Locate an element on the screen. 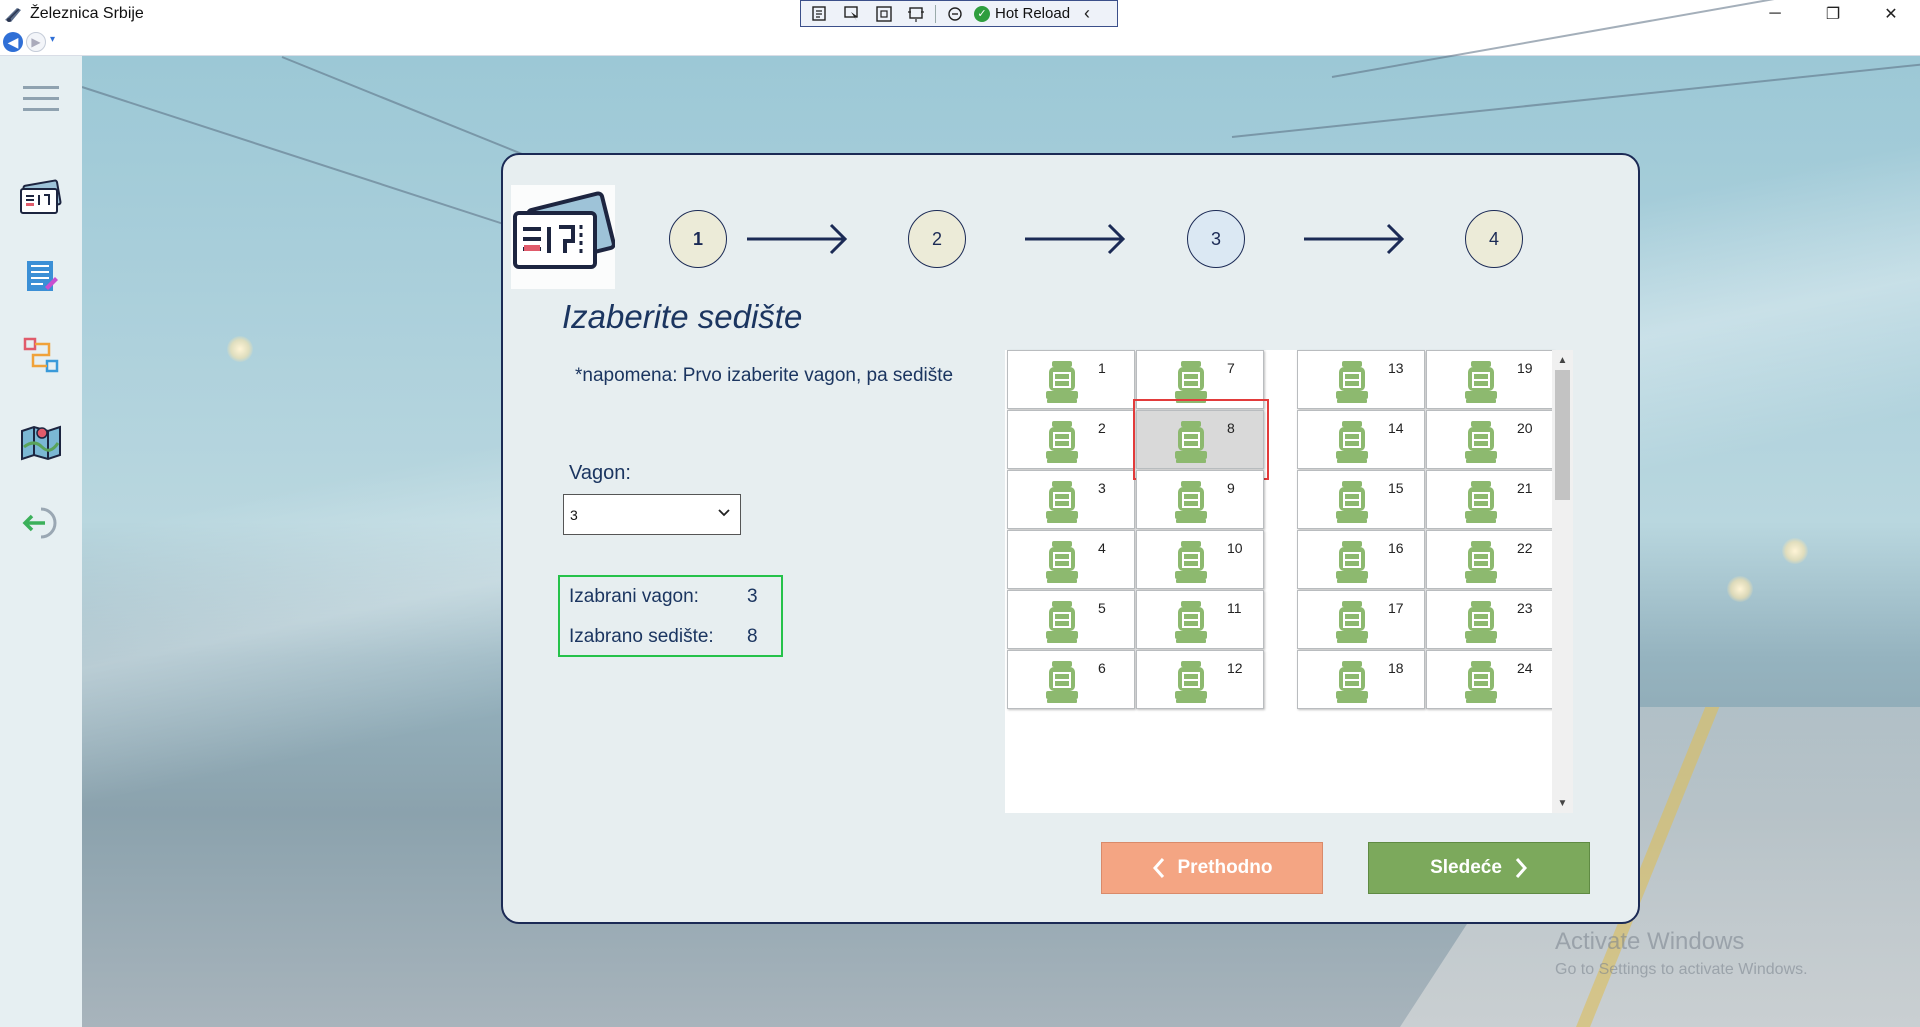 Image resolution: width=1920 pixels, height=1027 pixels. seat-22: 22 is located at coordinates (1490, 559).